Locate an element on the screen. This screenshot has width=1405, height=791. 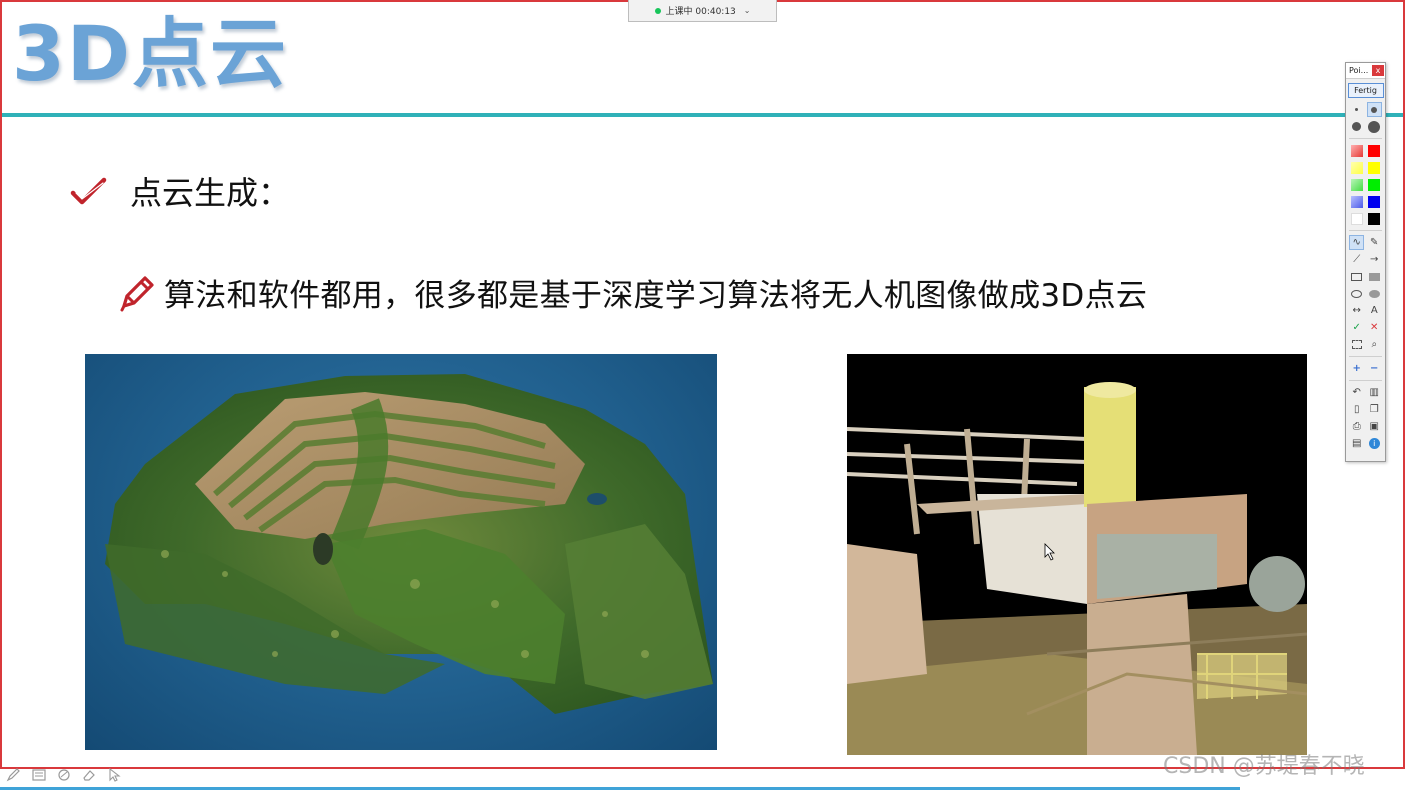
palette-close-button: x is located at coordinates (1378, 70).